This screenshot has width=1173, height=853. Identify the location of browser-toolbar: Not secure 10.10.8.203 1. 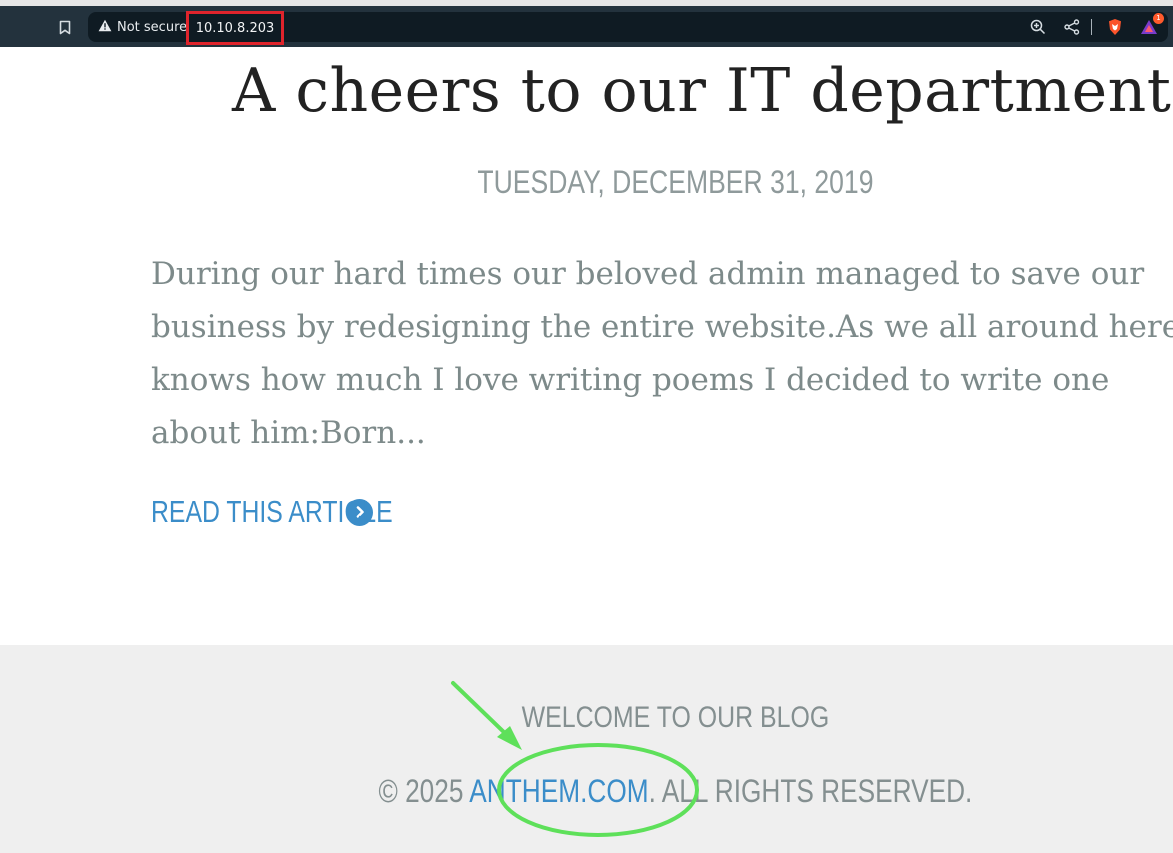
(586, 26).